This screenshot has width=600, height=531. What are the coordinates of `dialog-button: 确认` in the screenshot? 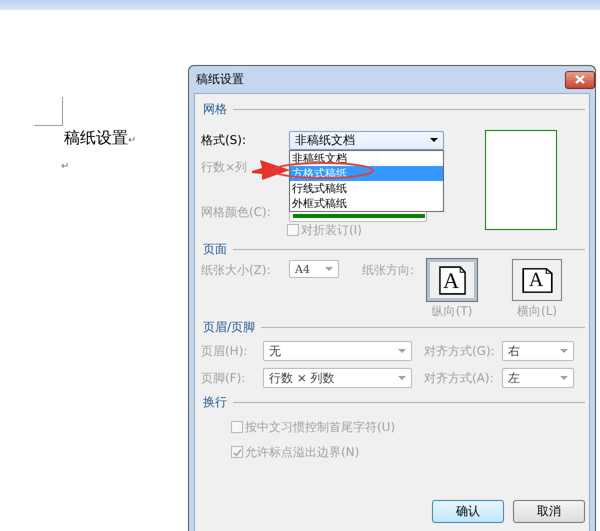 It's located at (468, 511).